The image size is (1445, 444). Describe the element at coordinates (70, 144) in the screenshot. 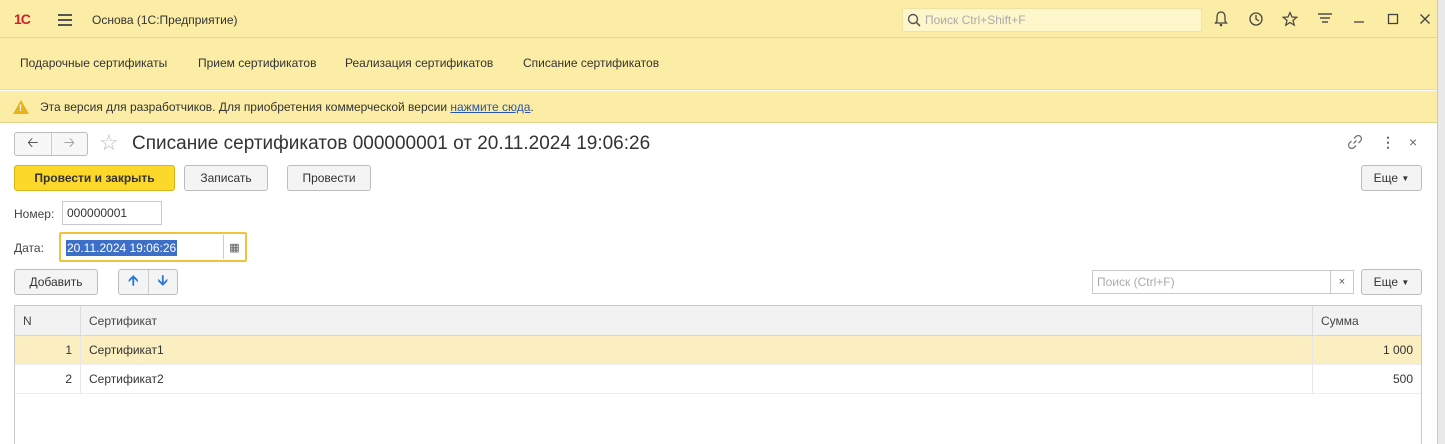

I see `forward-arrow-icon: 🡢` at that location.